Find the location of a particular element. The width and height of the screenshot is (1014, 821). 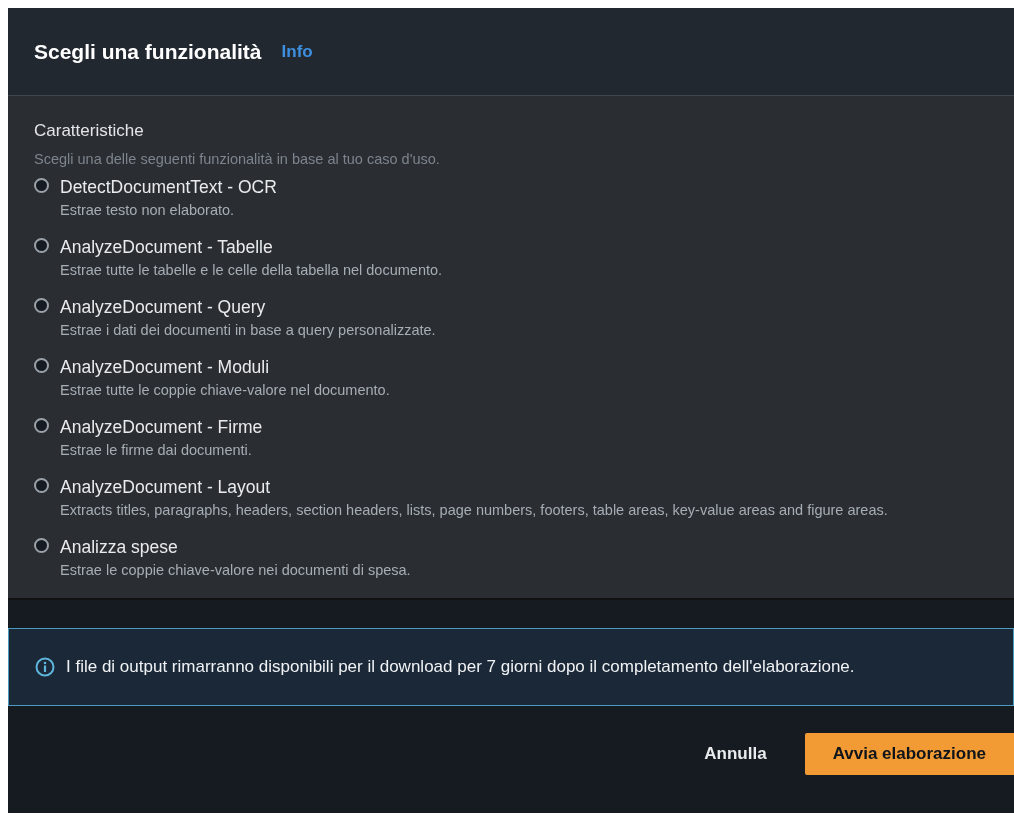

alert-message: I file di output rimarranno disponibili per il download per 7 giorni dopo il completamento dell'elaborazione. is located at coordinates (460, 667).